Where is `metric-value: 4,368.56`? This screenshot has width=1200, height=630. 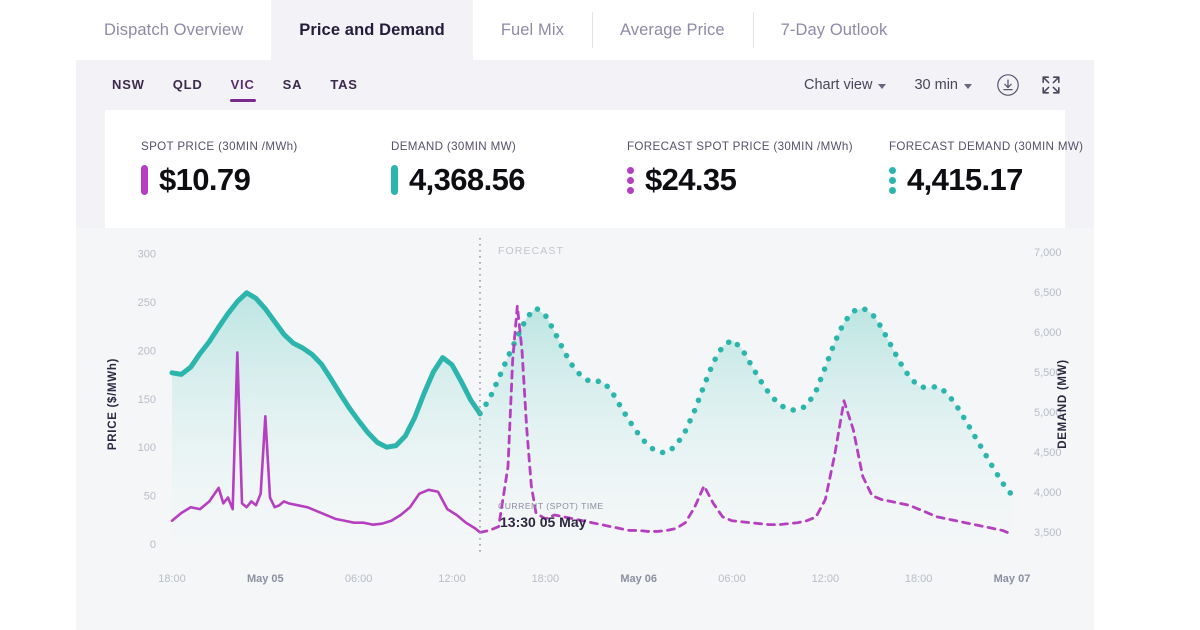
metric-value: 4,368.56 is located at coordinates (467, 179).